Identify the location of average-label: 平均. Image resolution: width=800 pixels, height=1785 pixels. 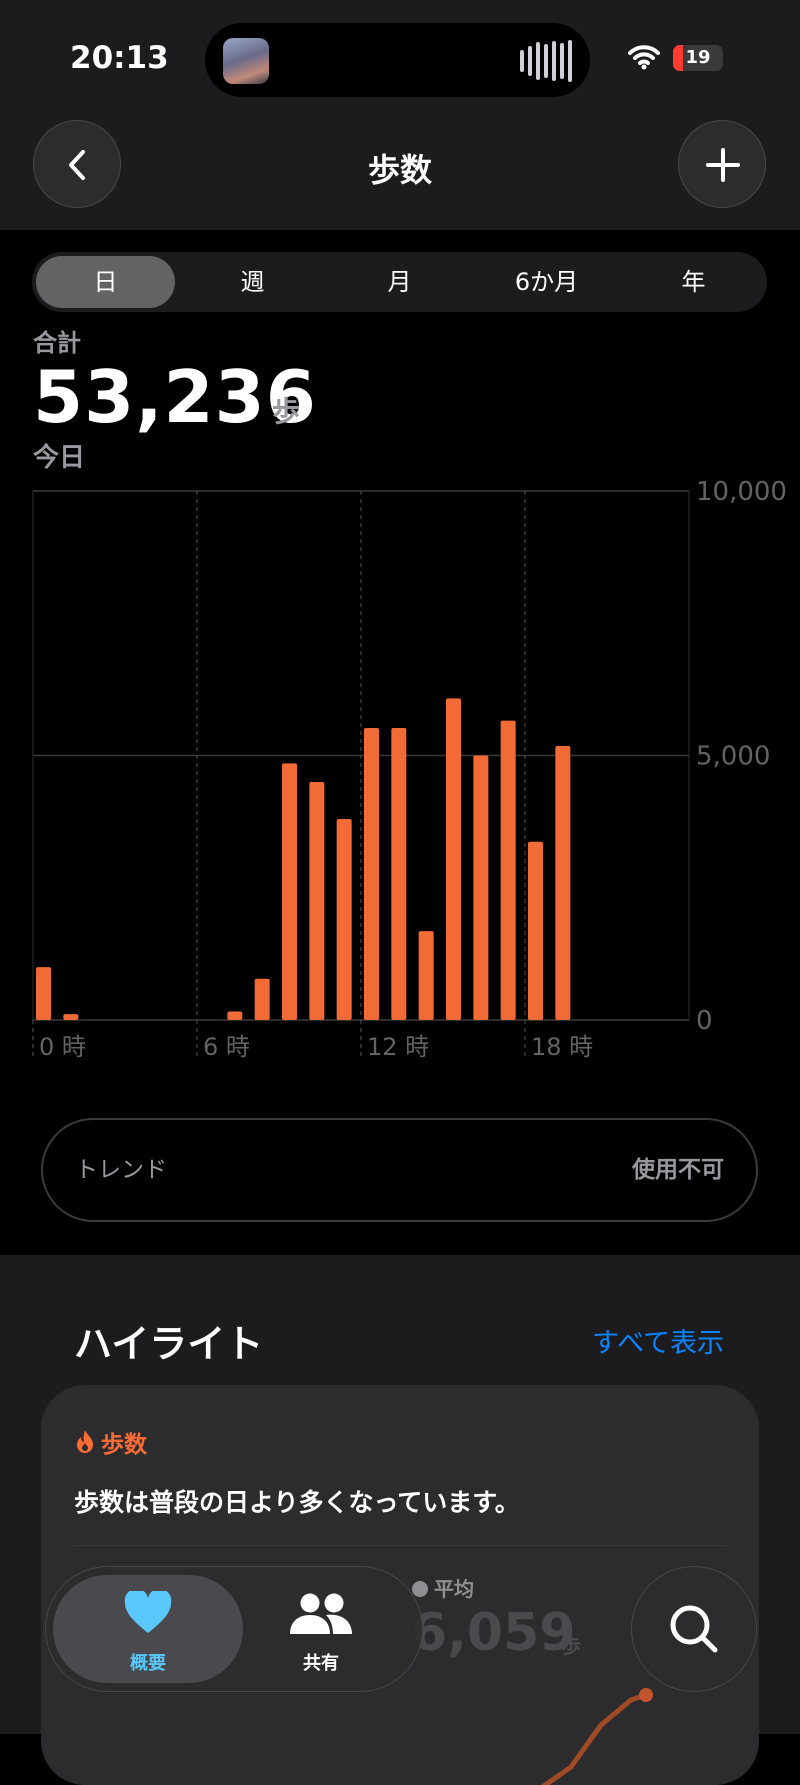
(454, 1589).